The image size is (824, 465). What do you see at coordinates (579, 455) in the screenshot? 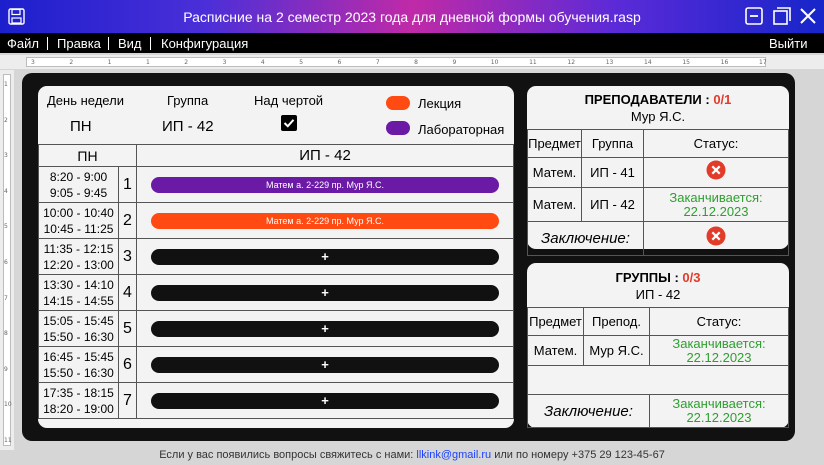
I see `footer-suffix: или по номеру +375 29 123-45-67` at bounding box center [579, 455].